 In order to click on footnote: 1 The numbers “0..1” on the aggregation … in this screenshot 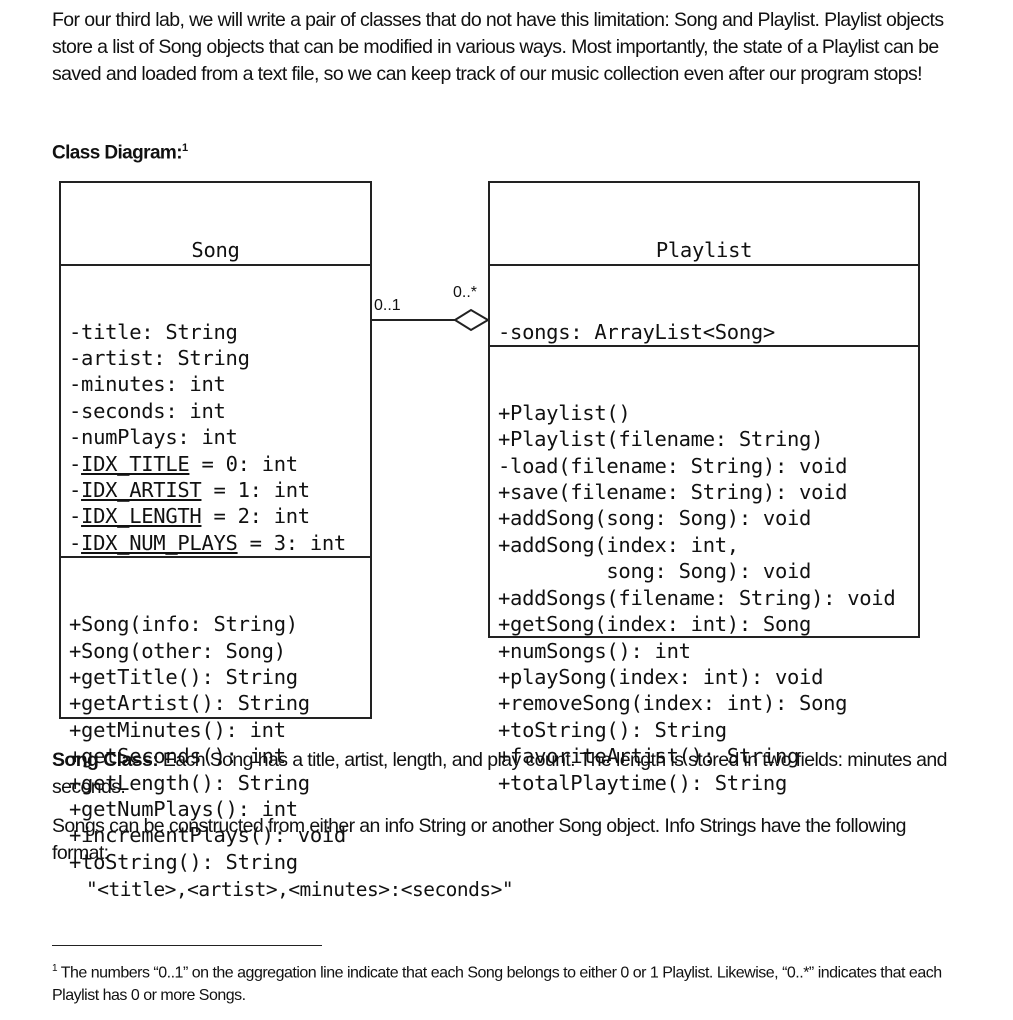, I will do `click(497, 984)`.